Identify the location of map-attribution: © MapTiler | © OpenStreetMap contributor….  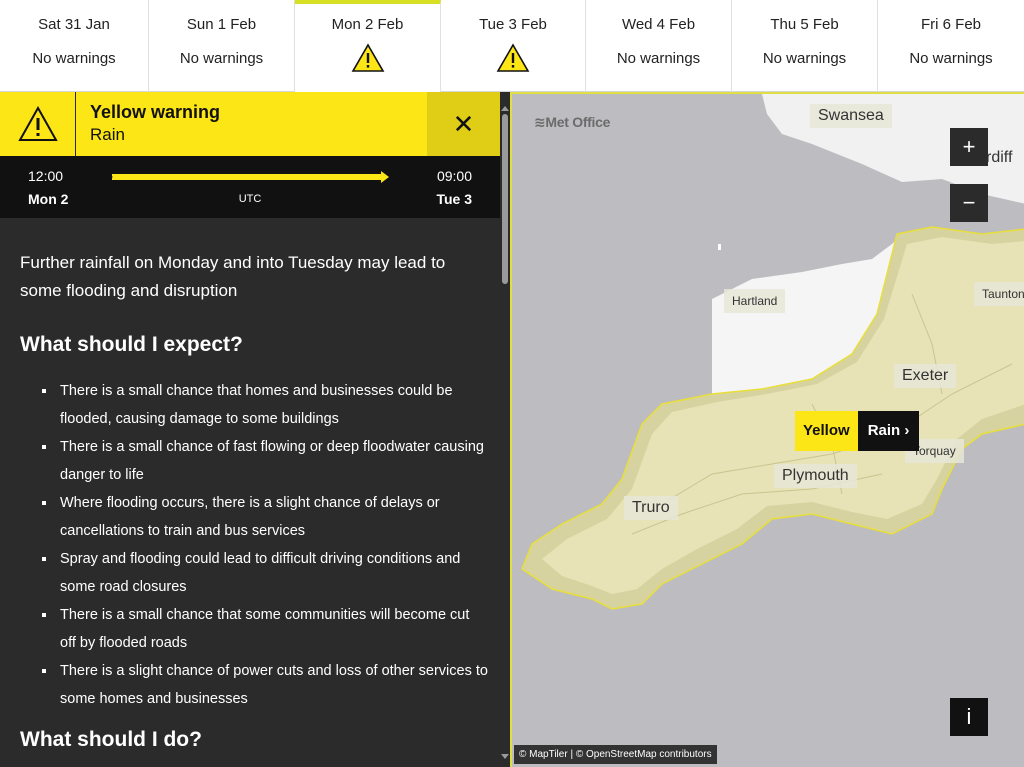
(615, 754).